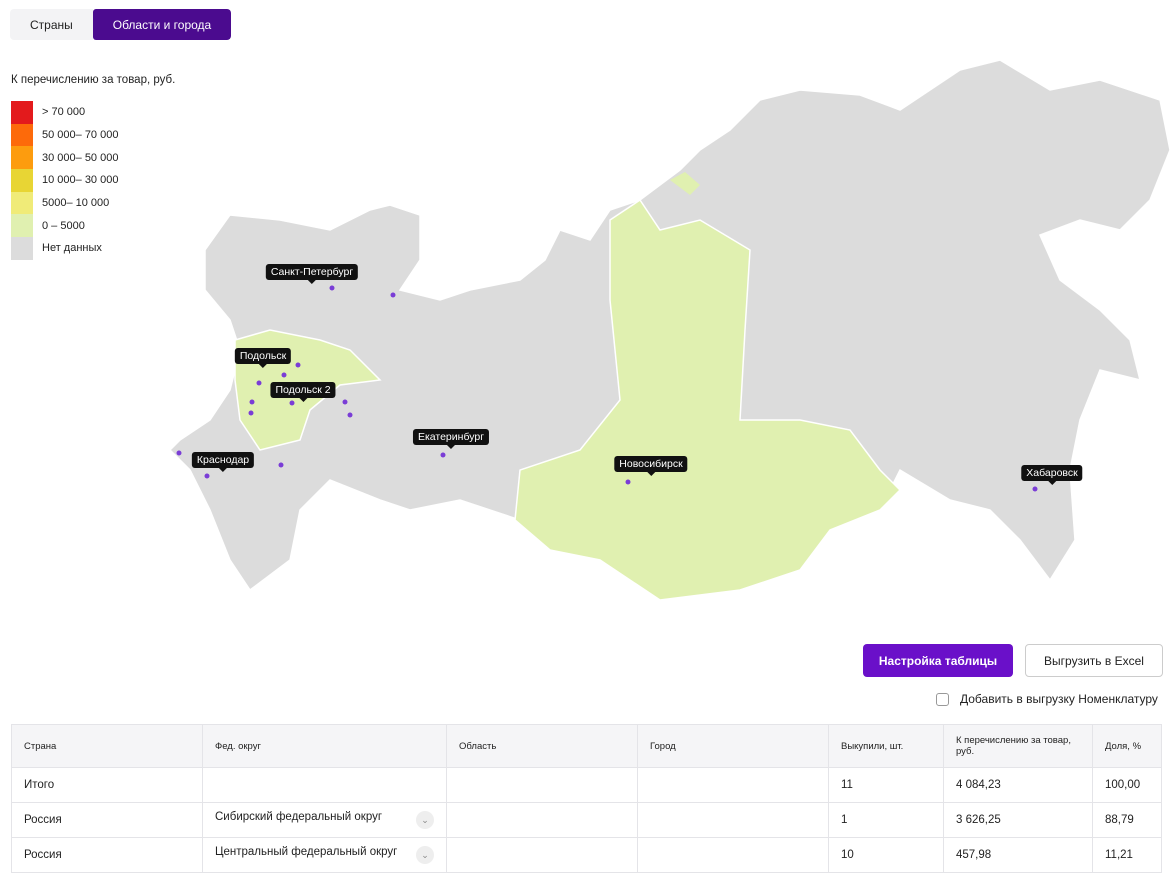 This screenshot has height=881, width=1176. What do you see at coordinates (1094, 660) in the screenshot?
I see `export-excel-button: Выгрузить в Excel` at bounding box center [1094, 660].